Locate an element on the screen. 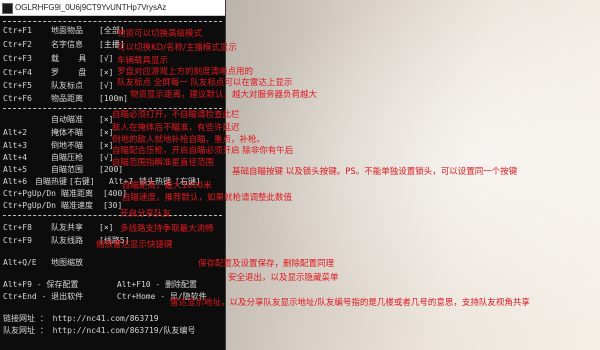 Image resolution: width=600 pixels, height=350 pixels. aim-key: Alt+5 is located at coordinates (15, 169).